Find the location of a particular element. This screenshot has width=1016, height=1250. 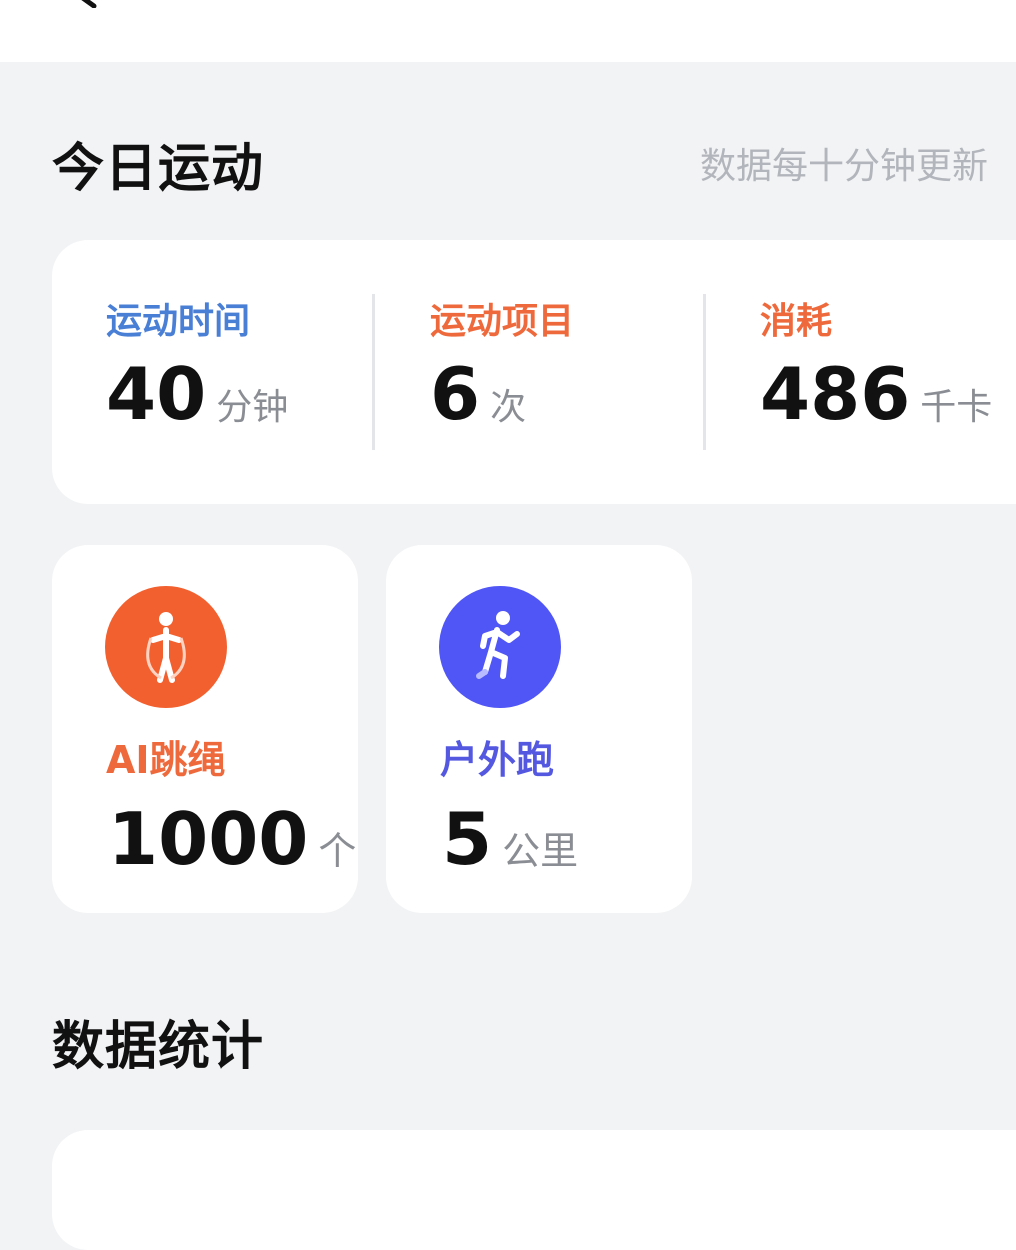

metric-exercise-items: 运动项目 6 次 is located at coordinates (502, 361).